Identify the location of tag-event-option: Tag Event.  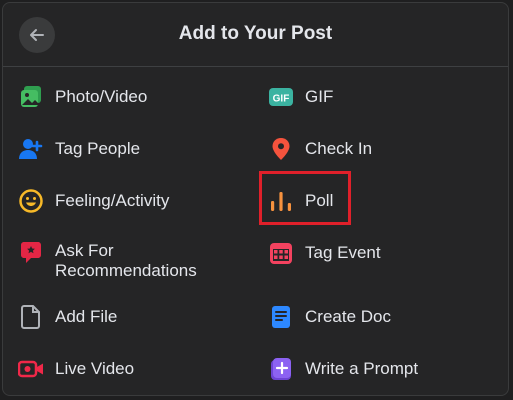
(324, 253).